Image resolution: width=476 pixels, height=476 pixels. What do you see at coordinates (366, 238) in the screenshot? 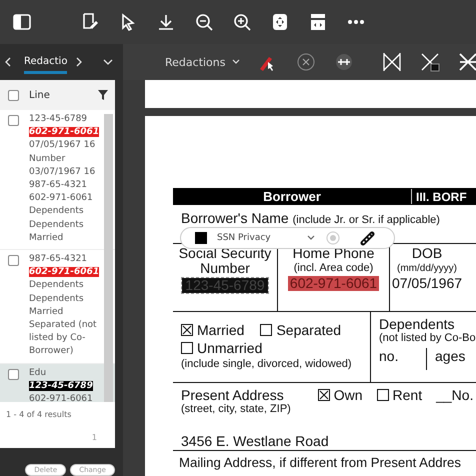
I see `link-icon` at bounding box center [366, 238].